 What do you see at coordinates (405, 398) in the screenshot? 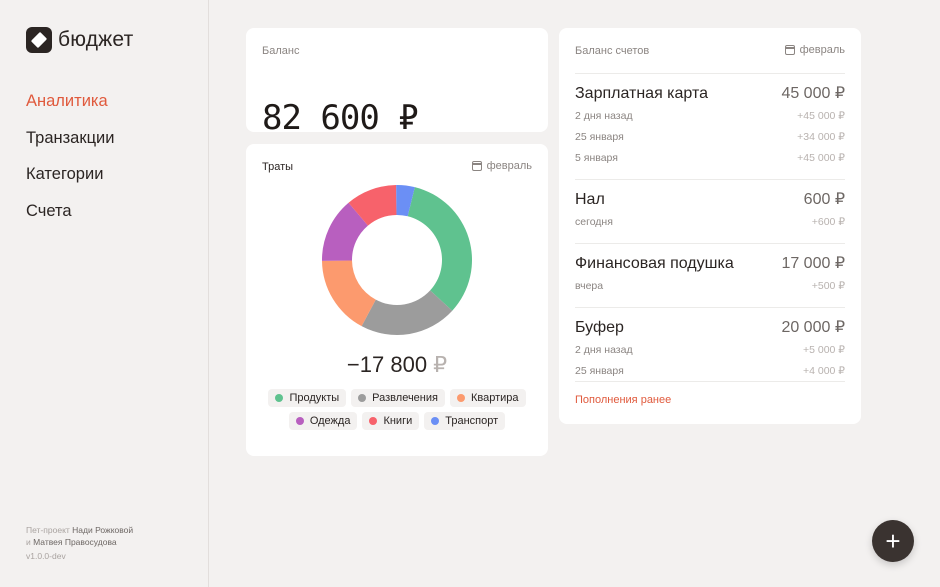
I see `legend-label: Развлечения` at bounding box center [405, 398].